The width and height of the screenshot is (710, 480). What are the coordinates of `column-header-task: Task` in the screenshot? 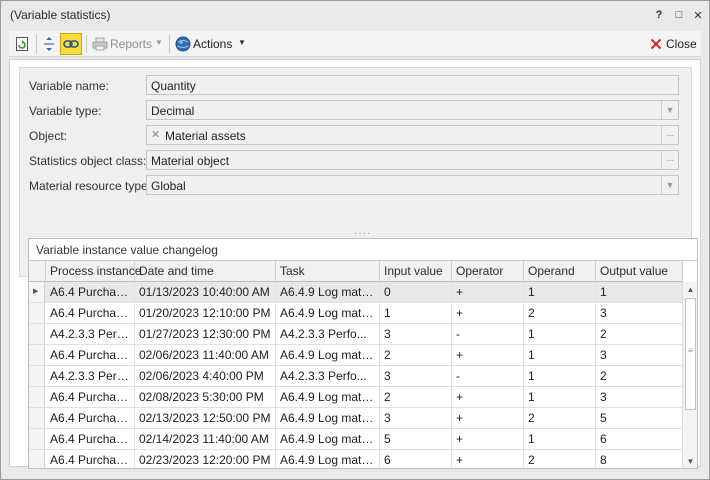 It's located at (328, 271).